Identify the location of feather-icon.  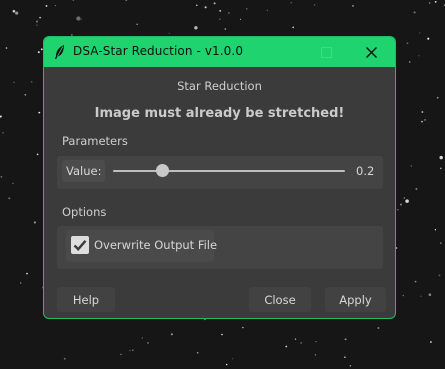
(59, 52).